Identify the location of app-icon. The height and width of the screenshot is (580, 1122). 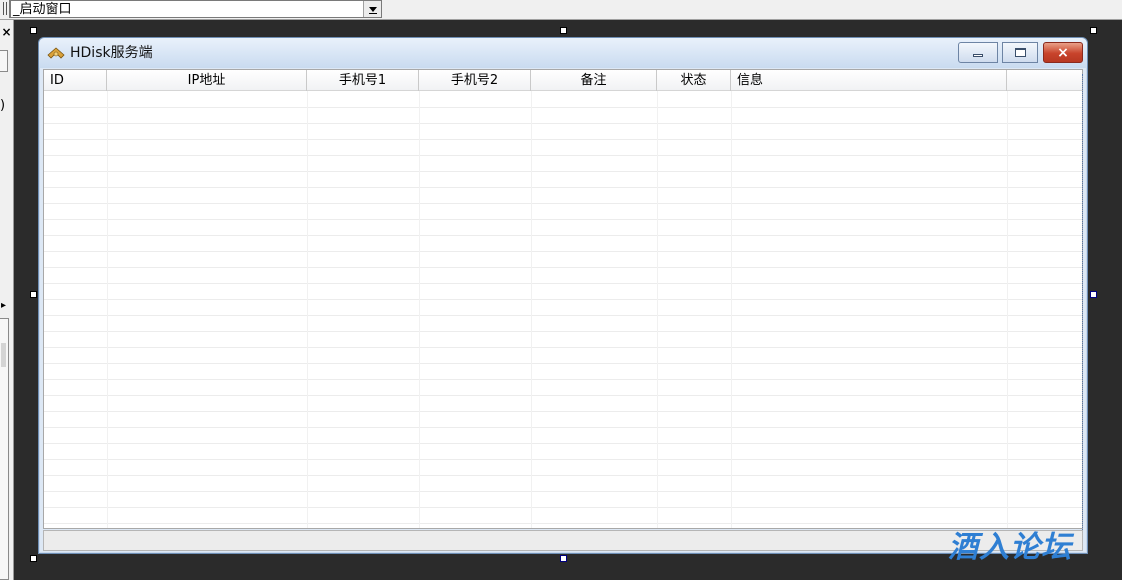
(56, 53).